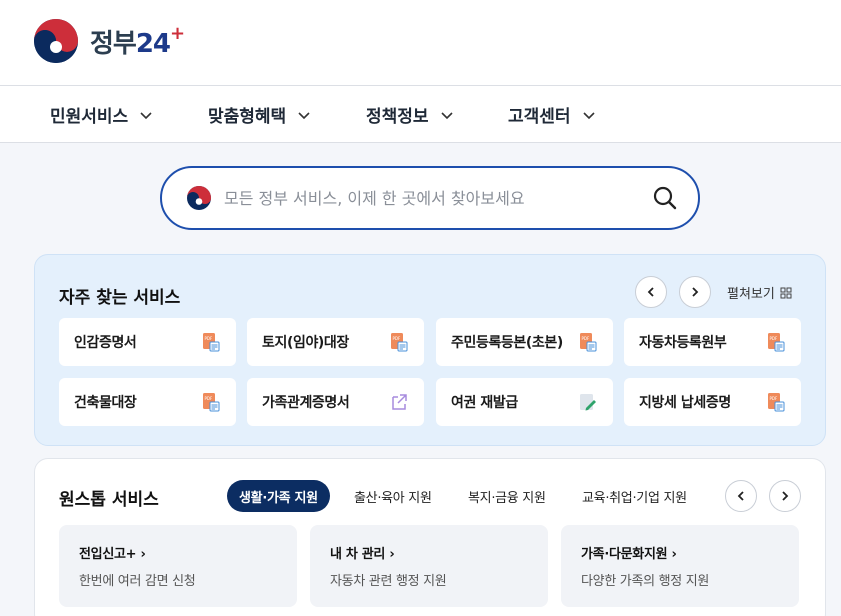  I want to click on edit-doc-icon, so click(588, 402).